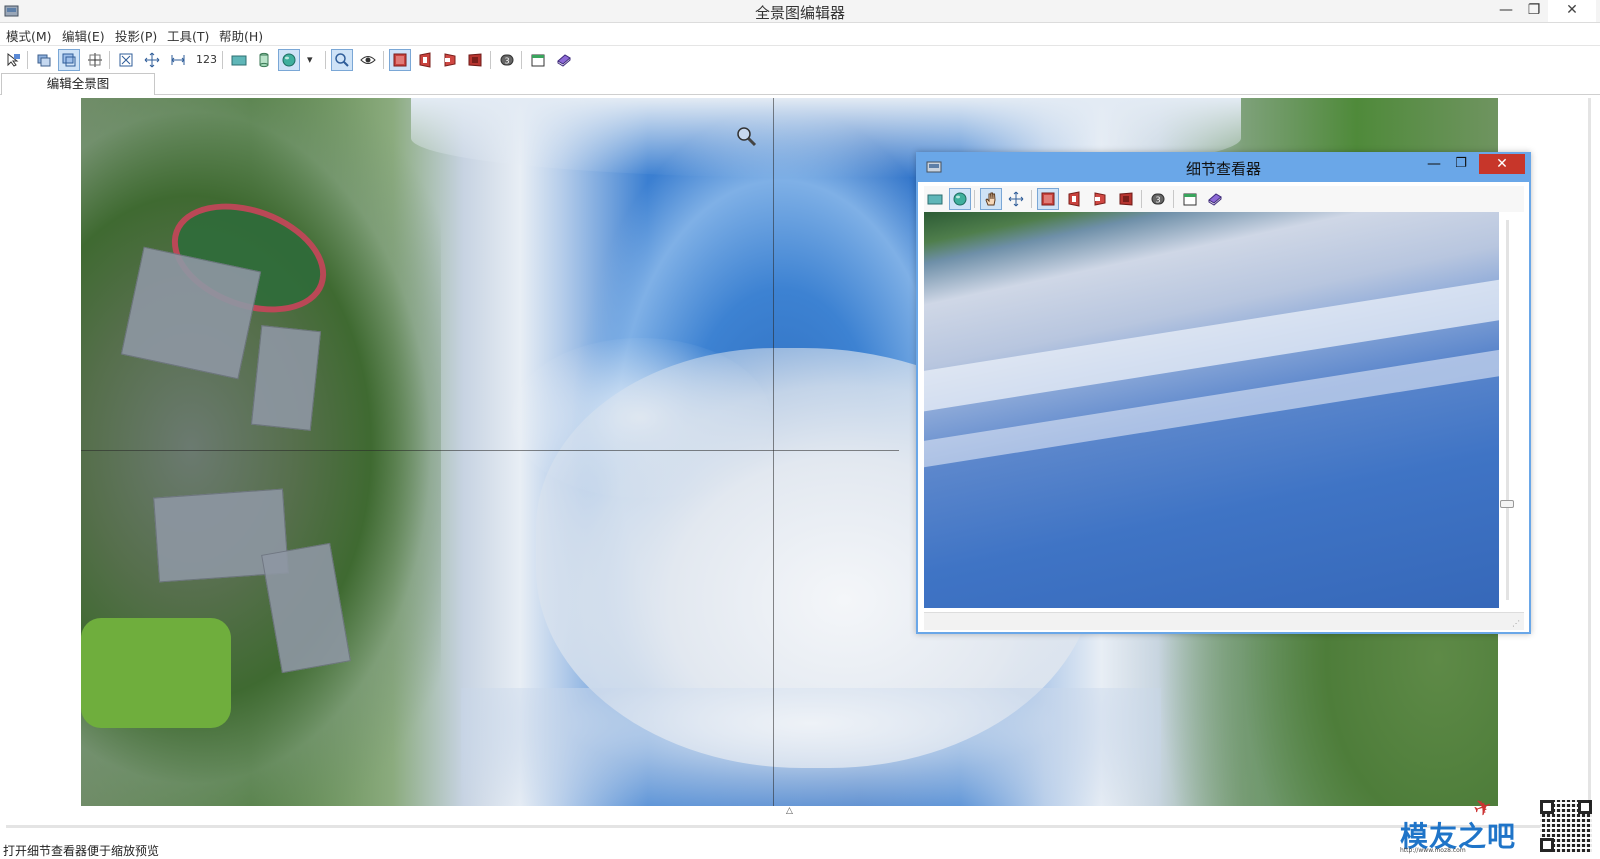 Image resolution: width=1600 pixels, height=859 pixels. Describe the element at coordinates (1534, 11) in the screenshot. I see `maximize-button: ❐` at that location.